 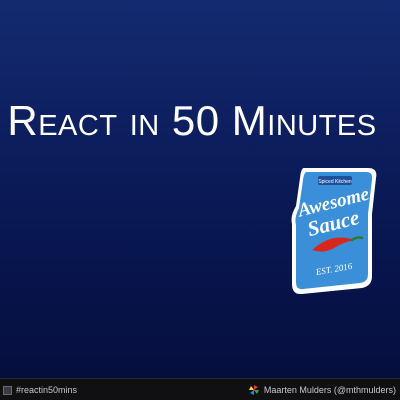 I want to click on author-group: Maarten Mulders (@mthmulders), so click(x=322, y=390).